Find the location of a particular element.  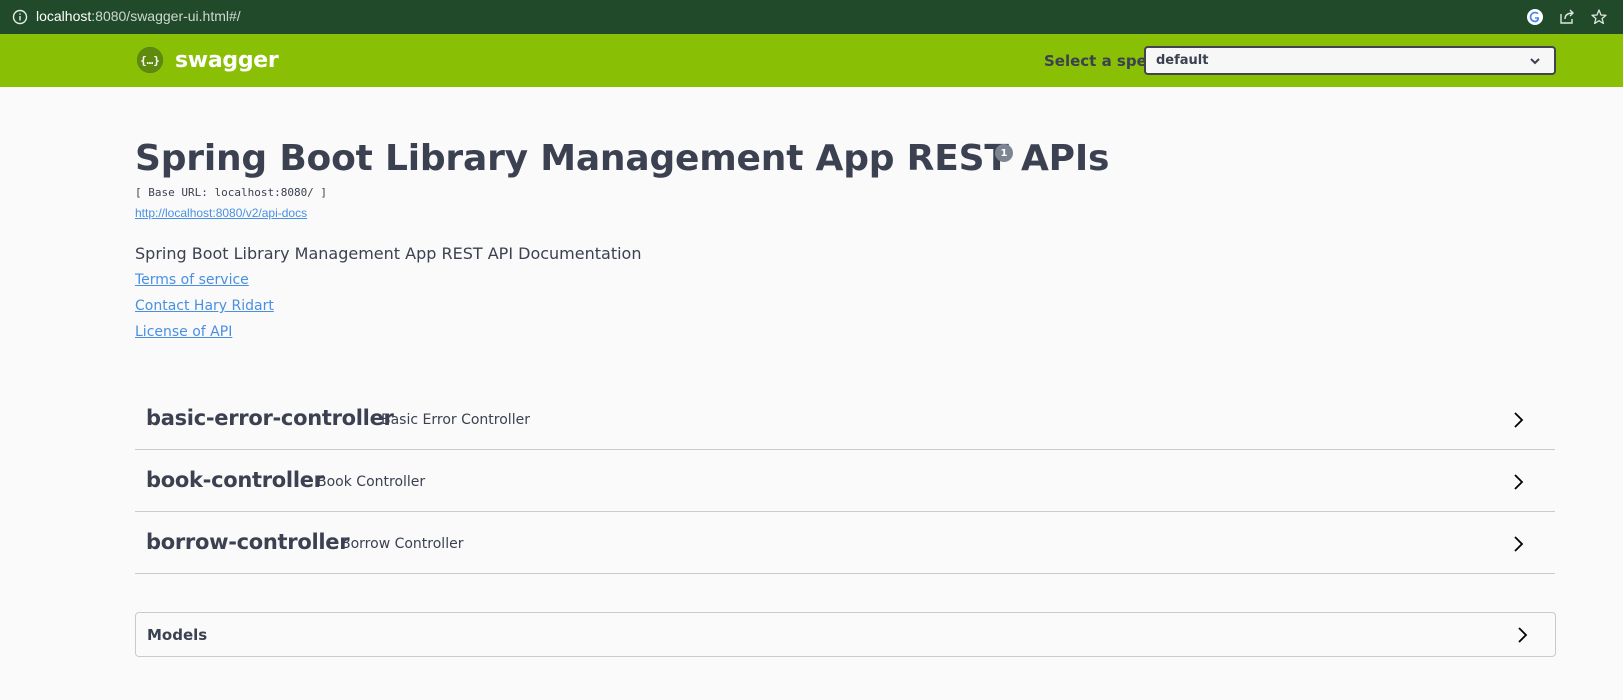

browser-toolbar-icons is located at coordinates (1567, 17).